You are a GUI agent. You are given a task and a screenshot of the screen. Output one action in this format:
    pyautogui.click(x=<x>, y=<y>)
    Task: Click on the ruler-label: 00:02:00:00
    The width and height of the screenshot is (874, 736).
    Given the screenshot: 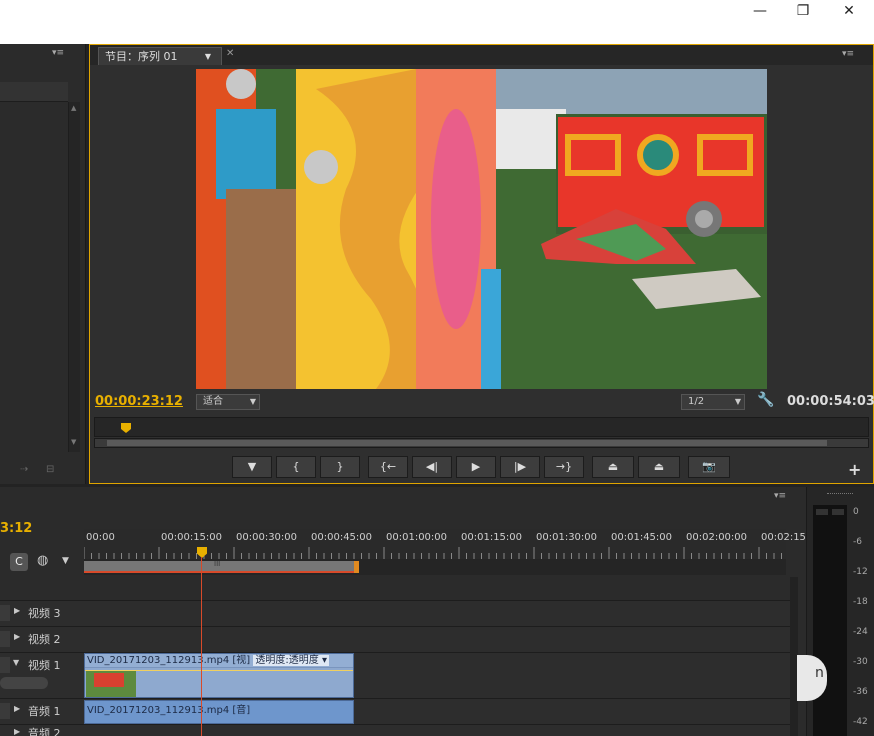 What is the action you would take?
    pyautogui.click(x=717, y=537)
    